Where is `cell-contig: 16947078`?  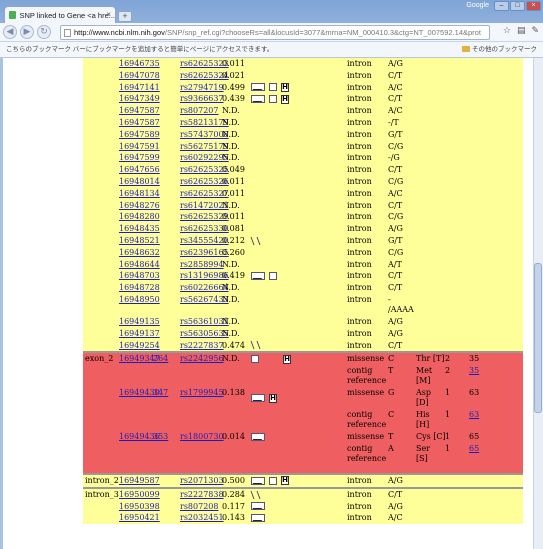 cell-contig: 16947078 is located at coordinates (139, 76).